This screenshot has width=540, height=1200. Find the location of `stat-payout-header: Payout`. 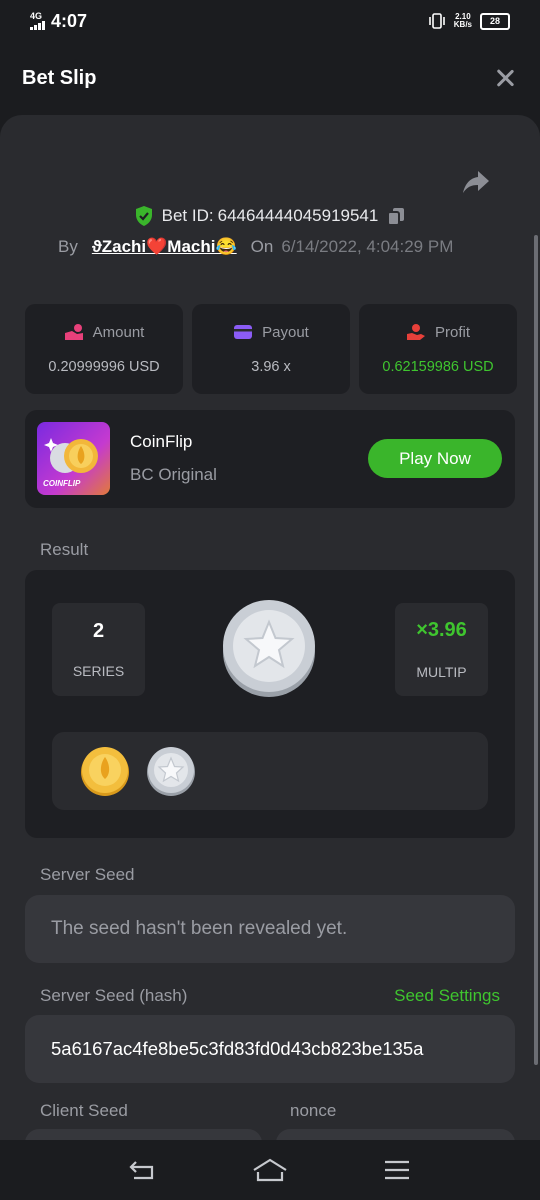

stat-payout-header: Payout is located at coordinates (271, 332).